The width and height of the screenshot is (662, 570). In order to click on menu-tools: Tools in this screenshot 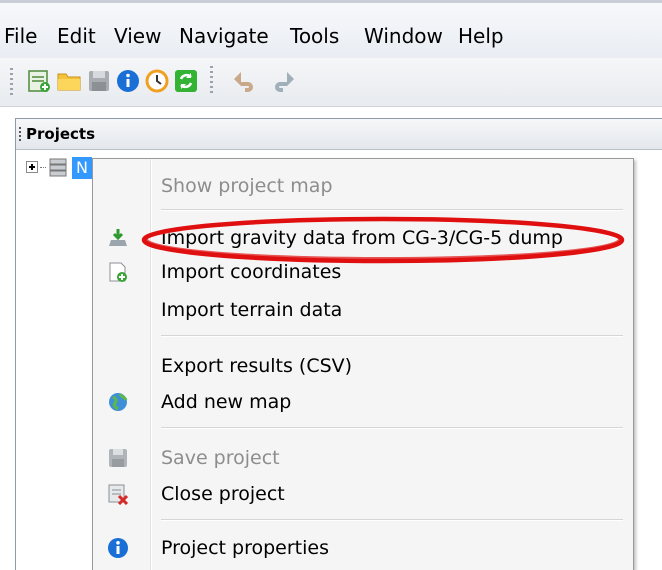, I will do `click(314, 36)`.